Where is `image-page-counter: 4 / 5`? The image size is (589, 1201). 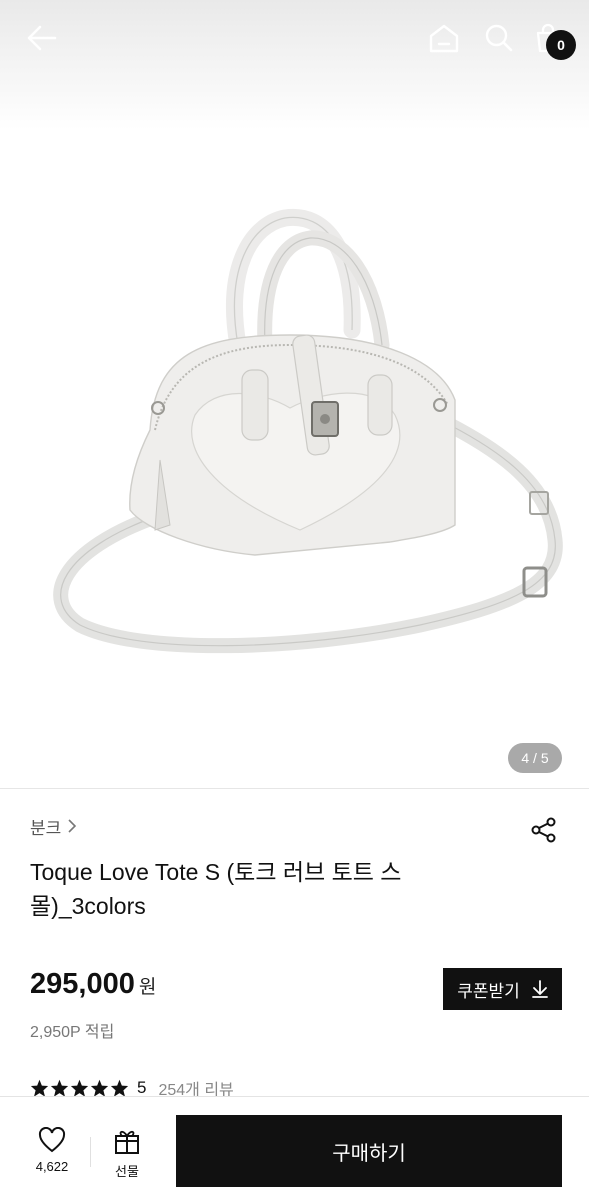
image-page-counter: 4 / 5 is located at coordinates (535, 758).